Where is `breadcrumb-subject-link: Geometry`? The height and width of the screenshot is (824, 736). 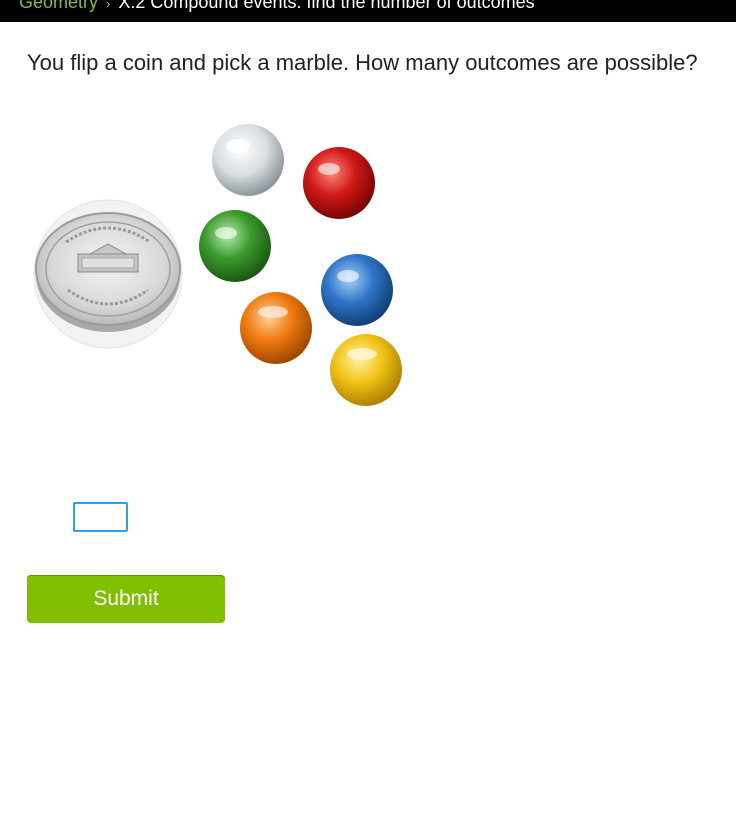
breadcrumb-subject-link: Geometry is located at coordinates (58, 6).